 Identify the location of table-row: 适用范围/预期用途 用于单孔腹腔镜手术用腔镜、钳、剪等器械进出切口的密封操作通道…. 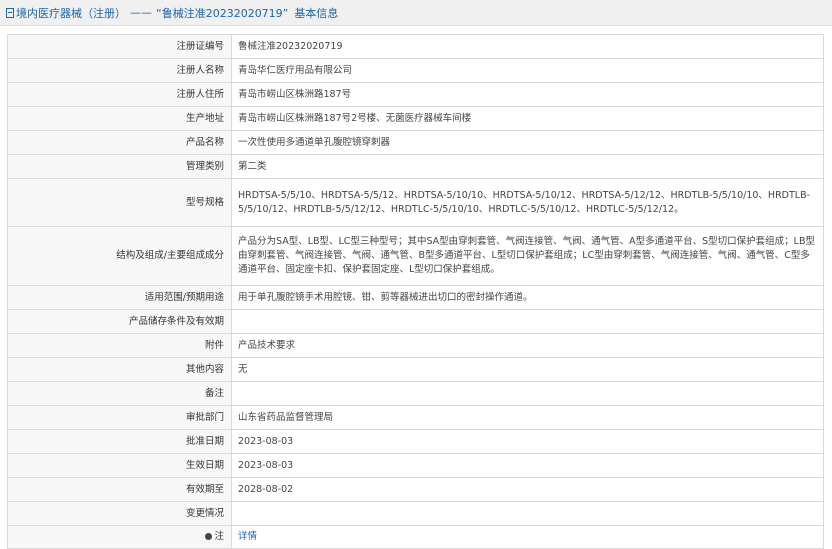
(415, 297).